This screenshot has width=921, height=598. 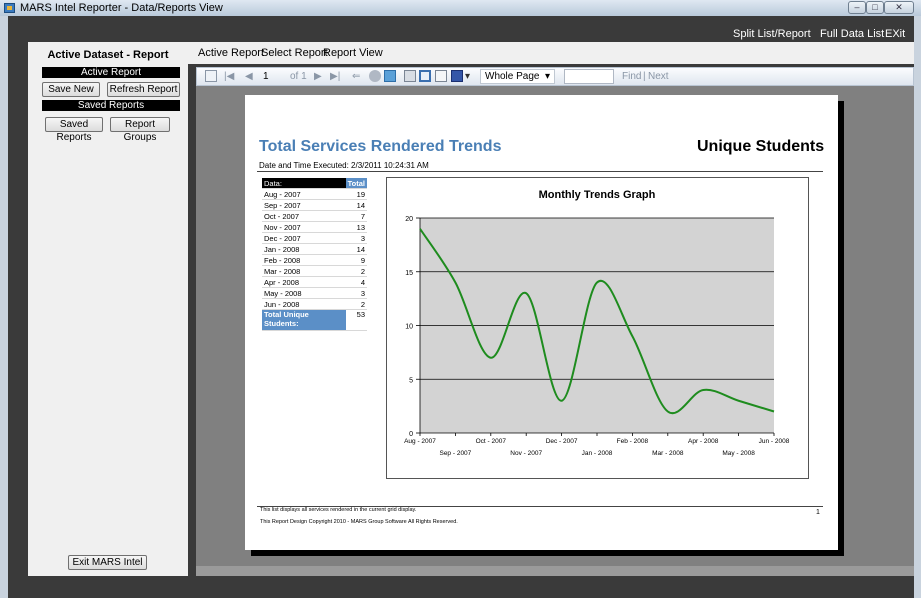 I want to click on page-number: 1, so click(x=818, y=512).